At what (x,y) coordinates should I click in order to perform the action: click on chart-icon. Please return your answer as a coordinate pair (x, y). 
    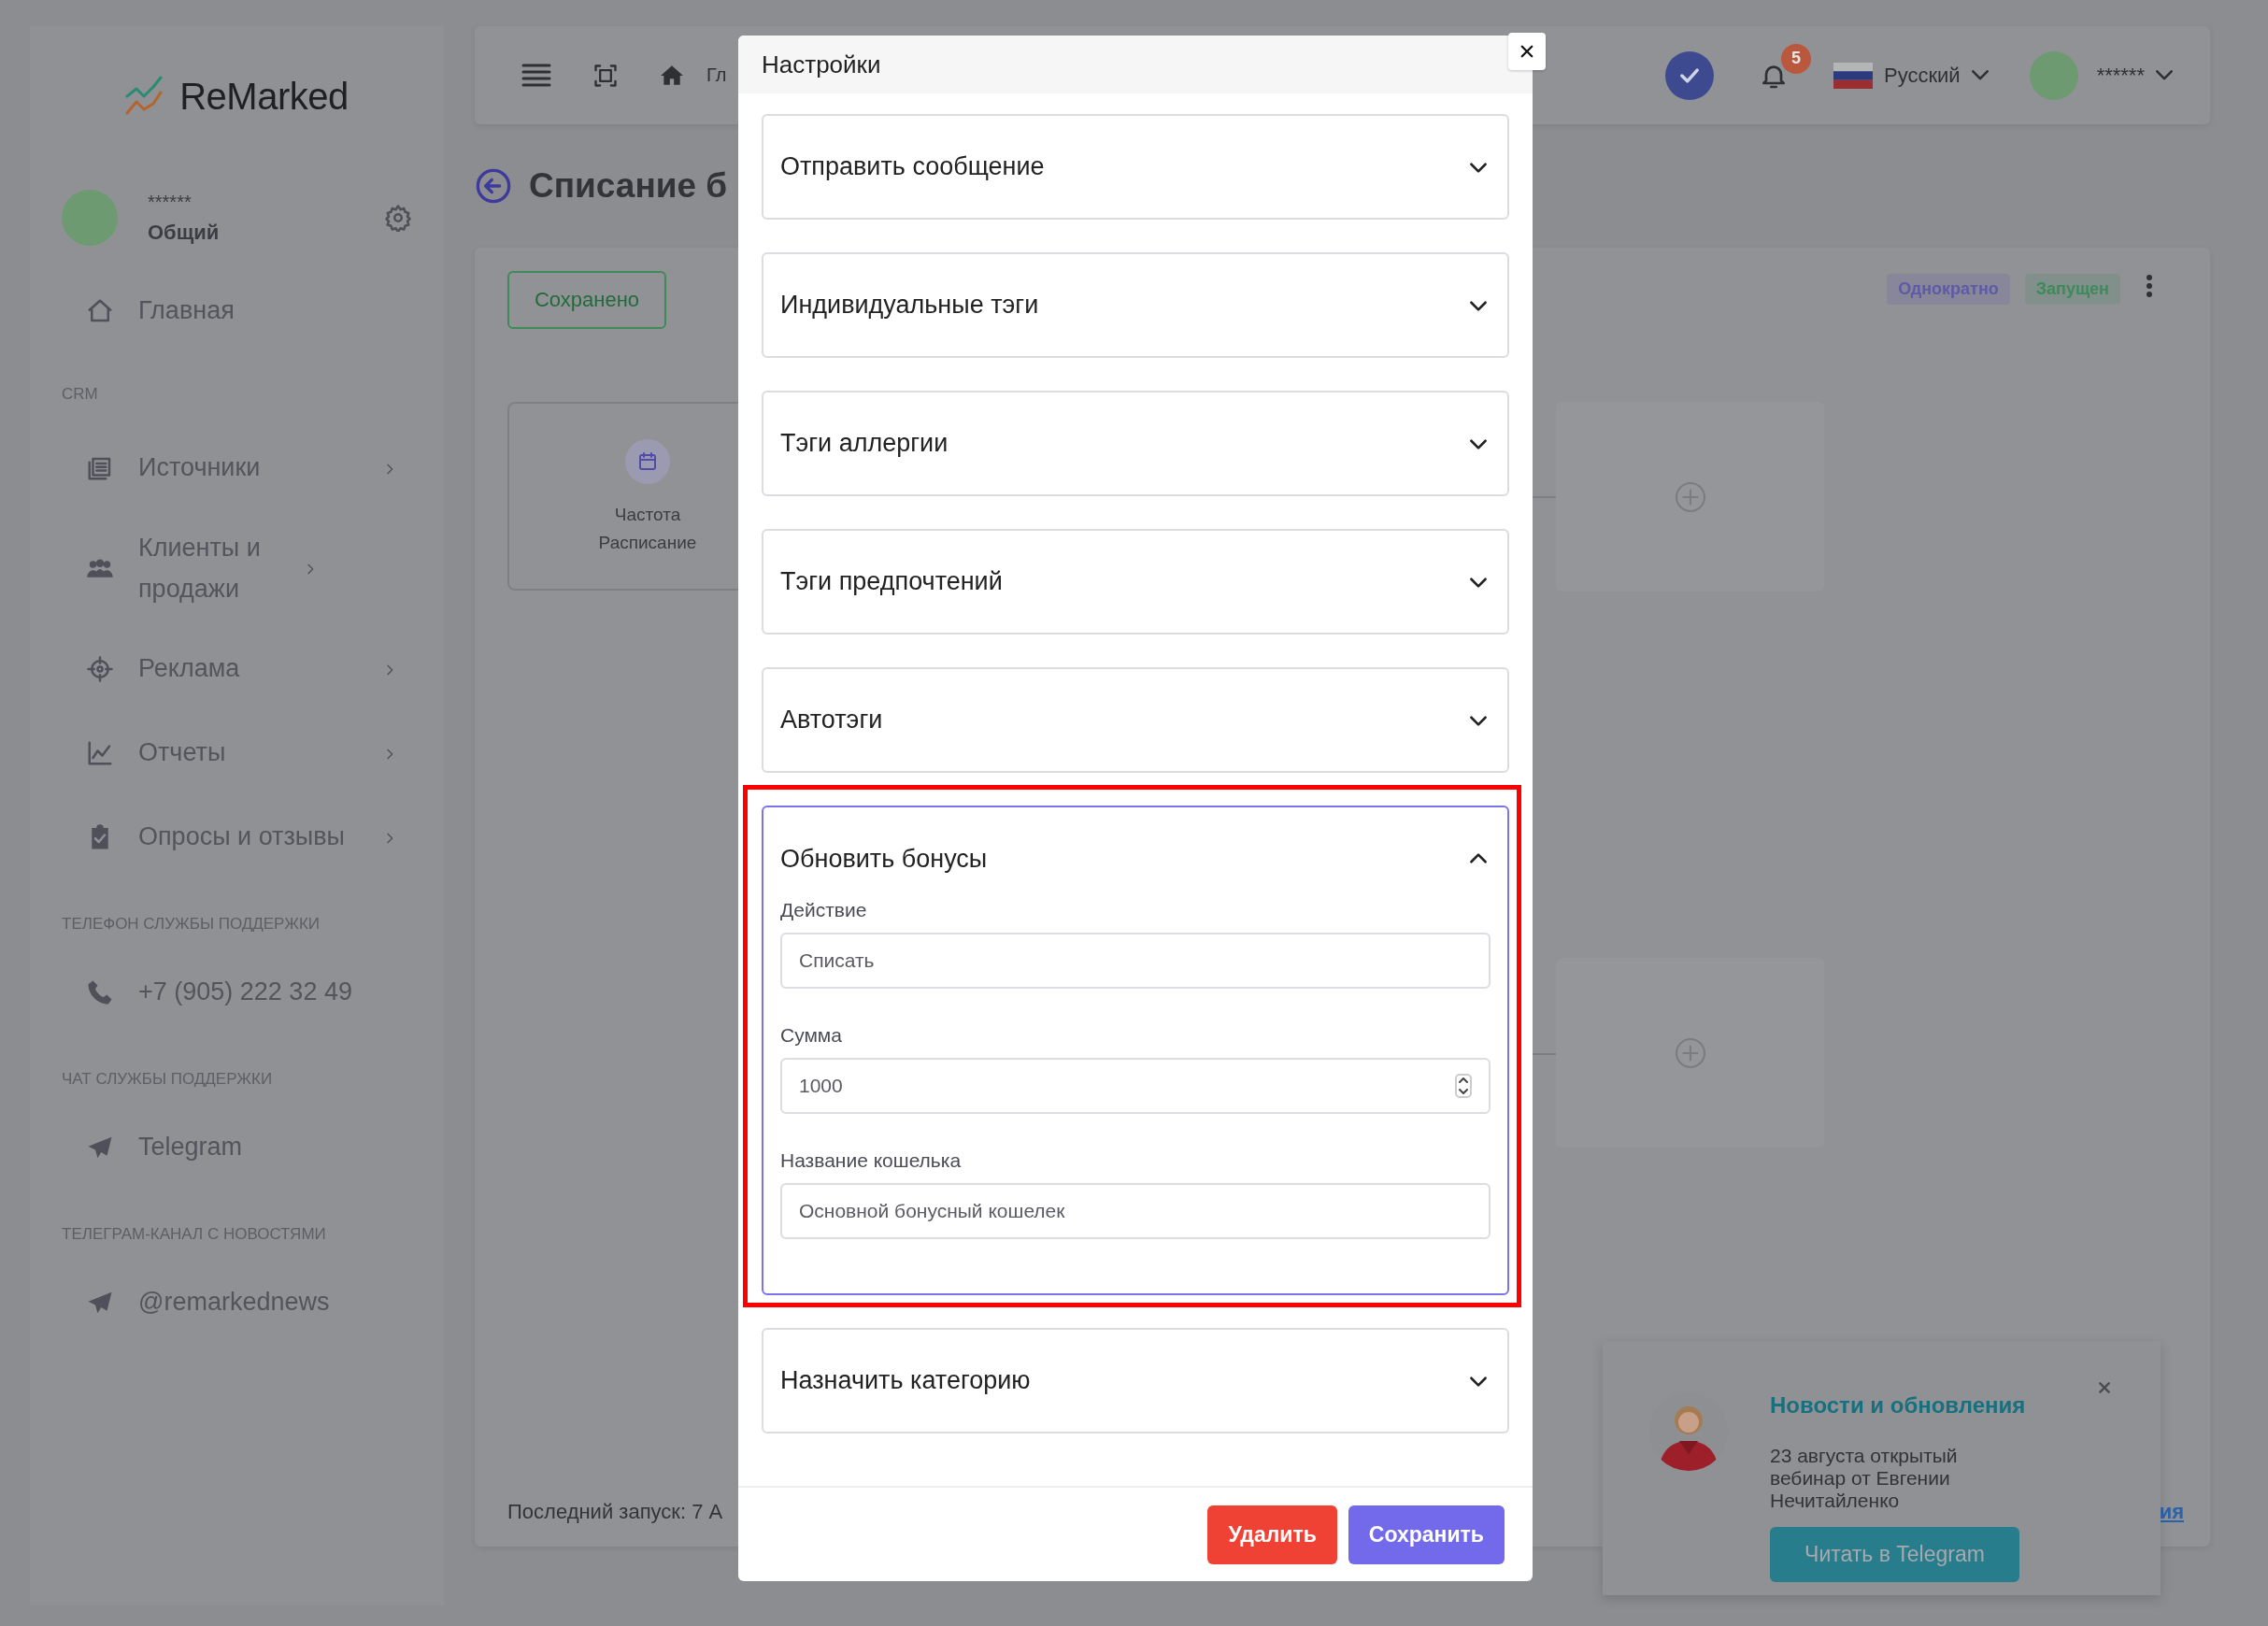
    Looking at the image, I should click on (100, 753).